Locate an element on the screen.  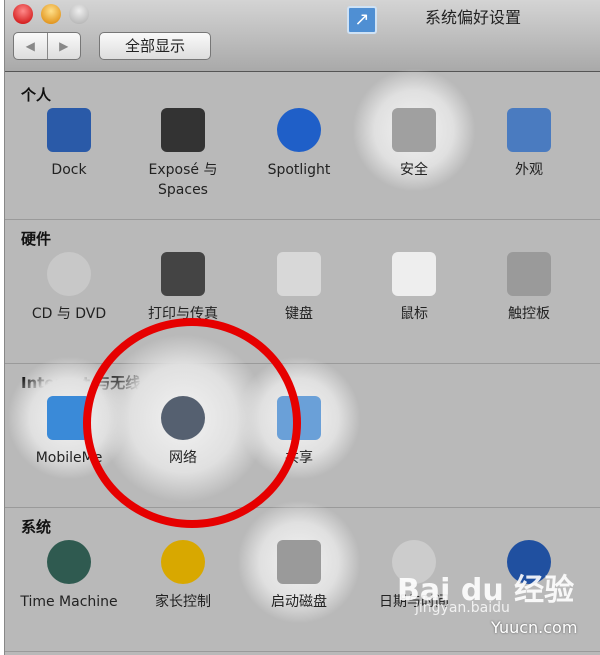
pref-label: Exposé 与 Spaces is located at coordinates (183, 180).